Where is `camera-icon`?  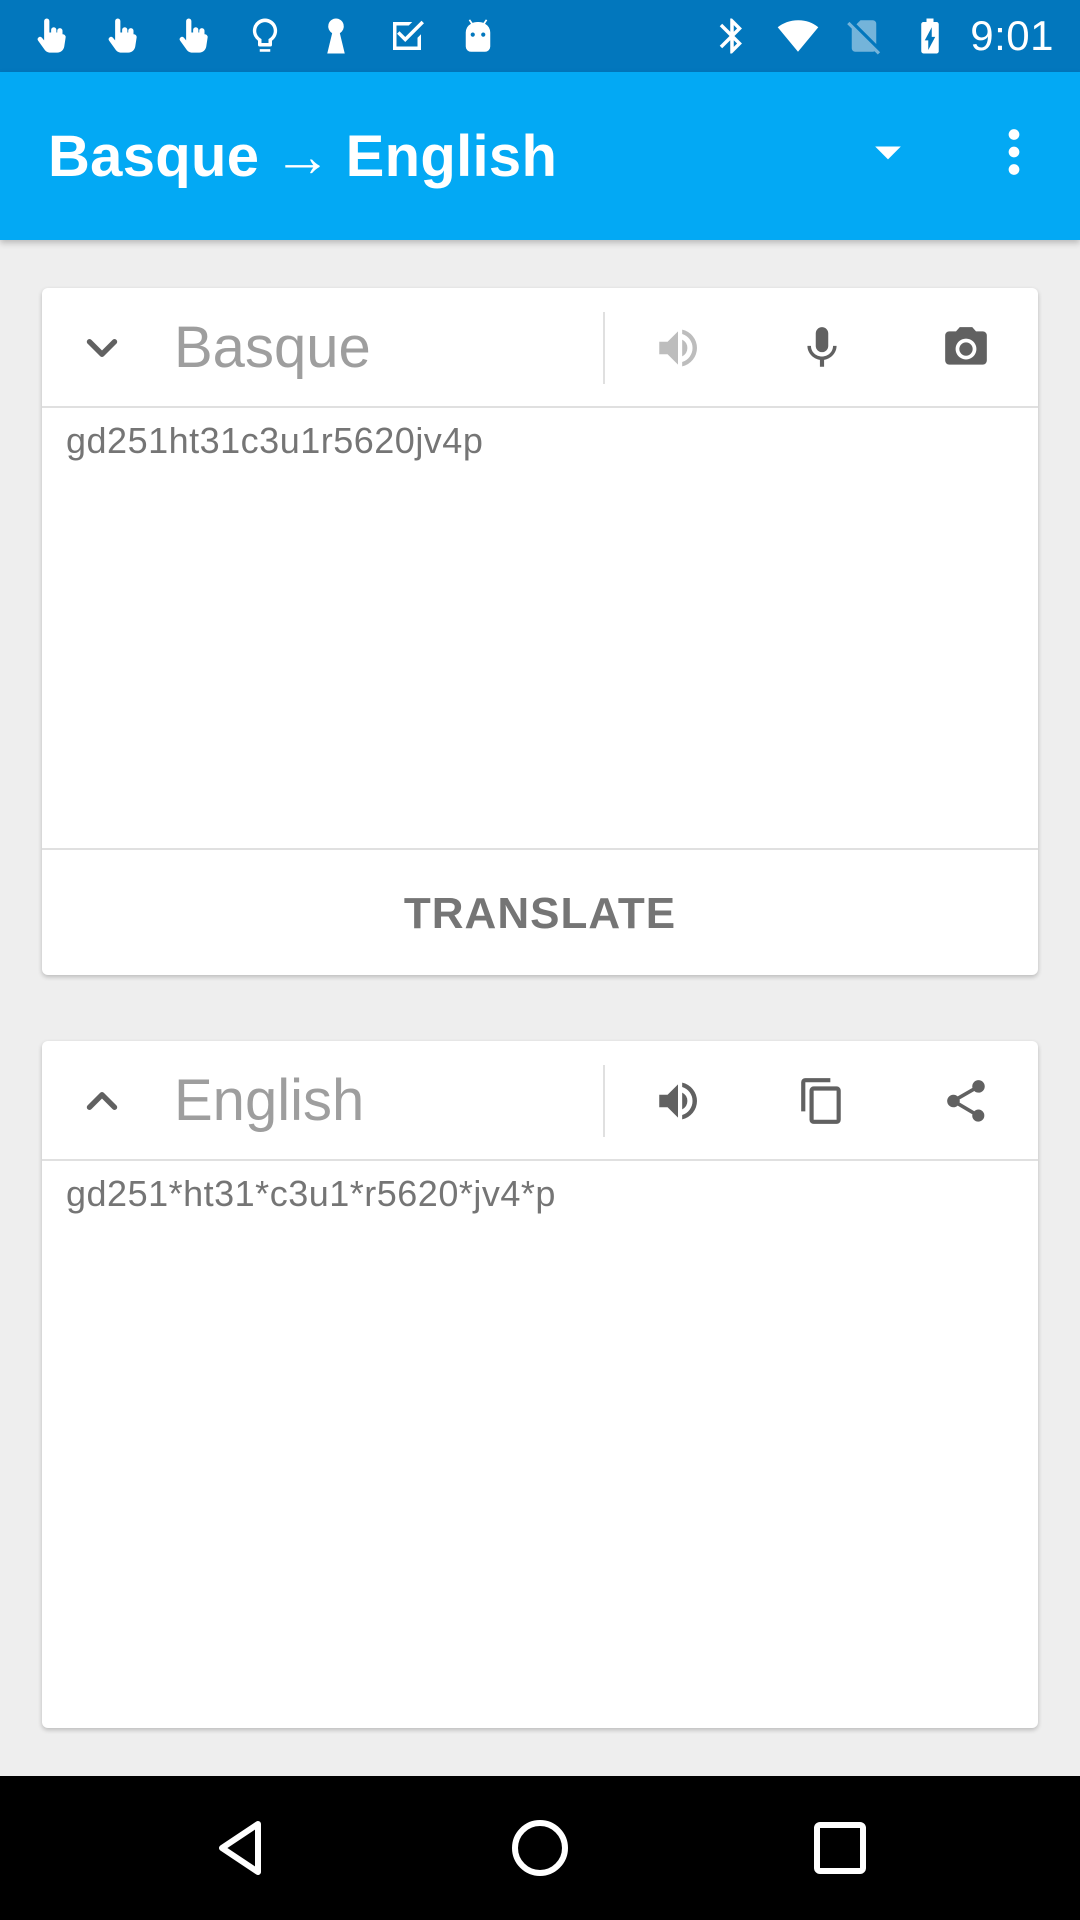 camera-icon is located at coordinates (966, 346).